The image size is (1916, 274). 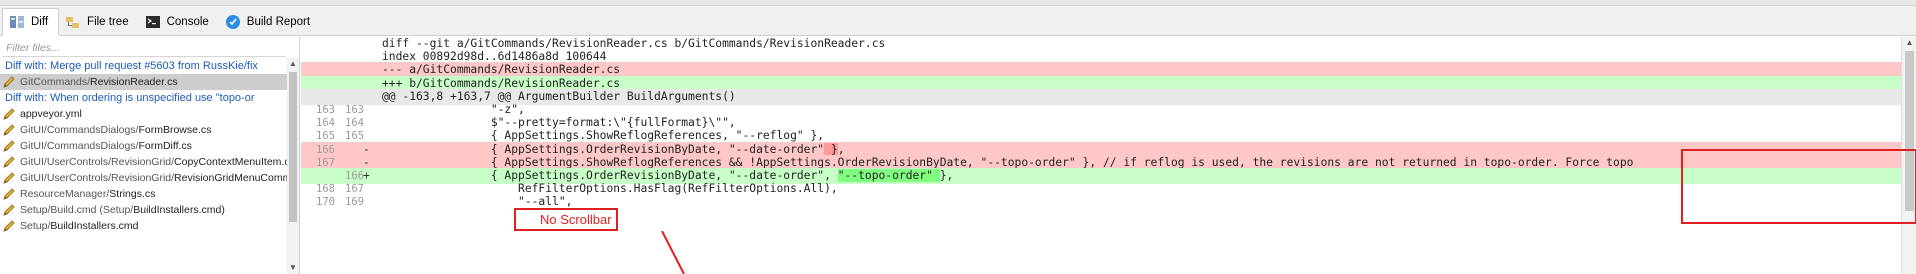 I want to click on tab-file-tree: File tree, so click(x=99, y=22).